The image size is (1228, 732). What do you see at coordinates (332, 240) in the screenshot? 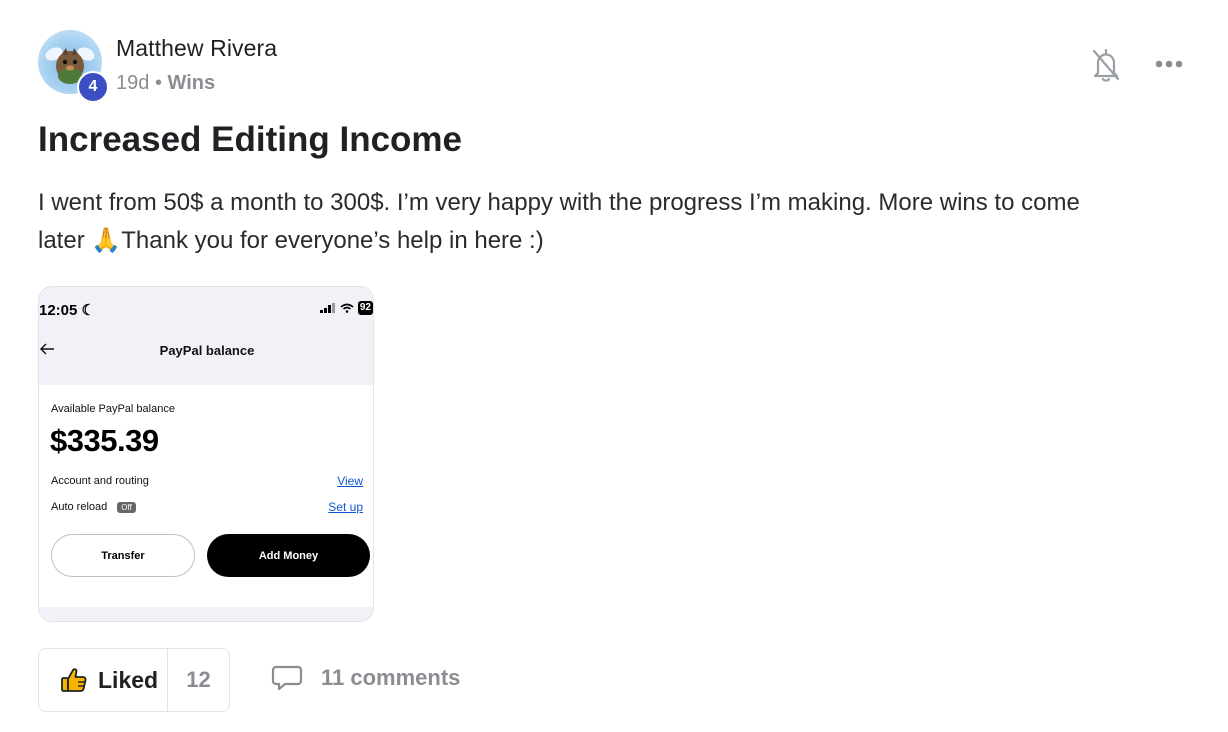
I see `post-body-text: Thank you for everyone’s help in here :)` at bounding box center [332, 240].